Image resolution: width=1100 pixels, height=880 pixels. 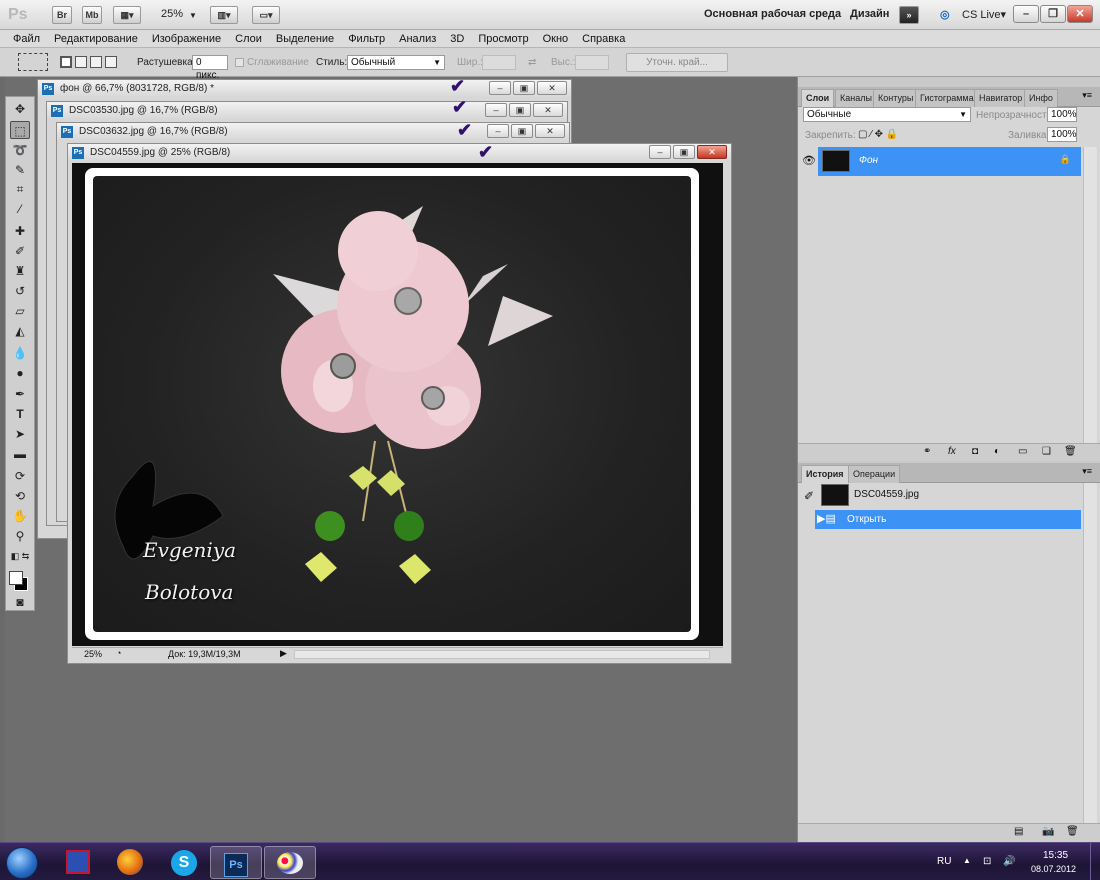 What do you see at coordinates (1041, 98) in the screenshot?
I see `tab-info: Инфо` at bounding box center [1041, 98].